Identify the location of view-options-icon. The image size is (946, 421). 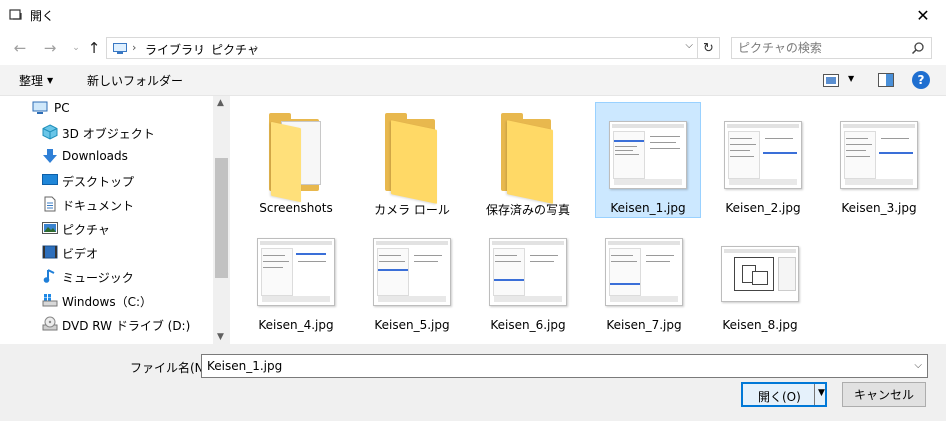
(831, 80).